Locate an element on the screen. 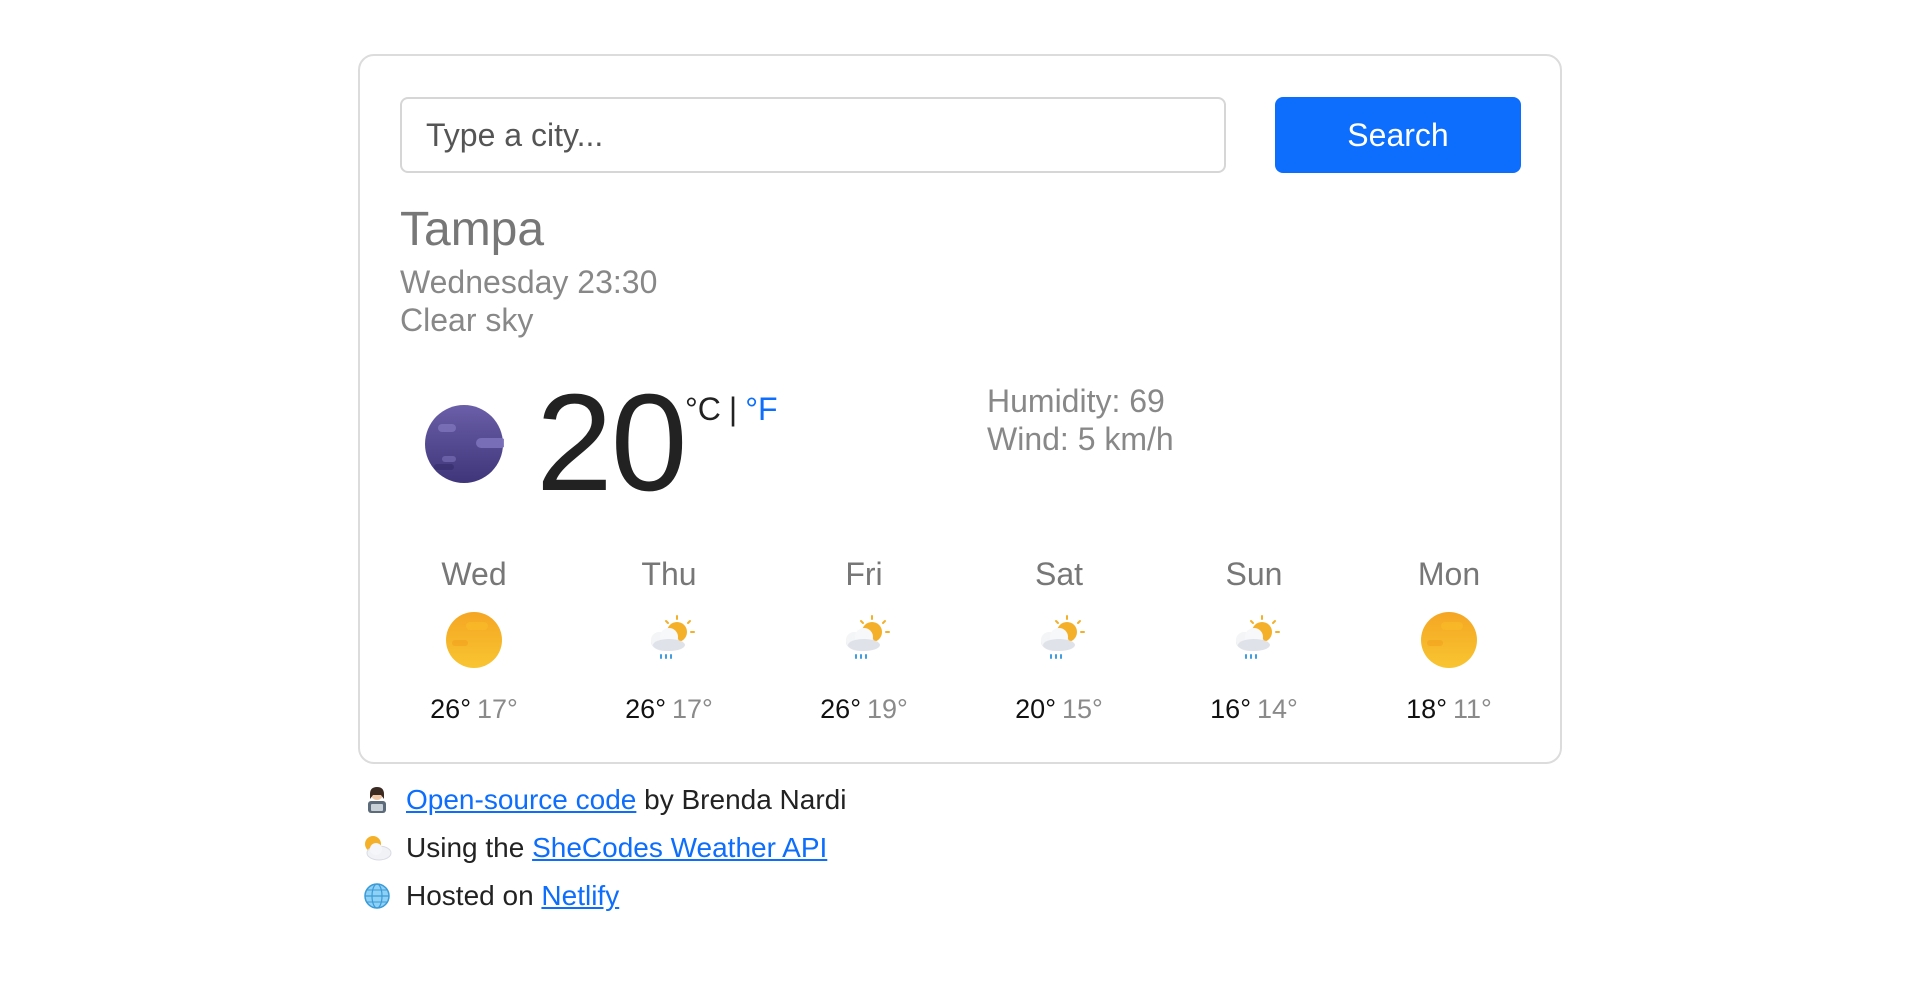  forecast-max: 18° is located at coordinates (1426, 709).